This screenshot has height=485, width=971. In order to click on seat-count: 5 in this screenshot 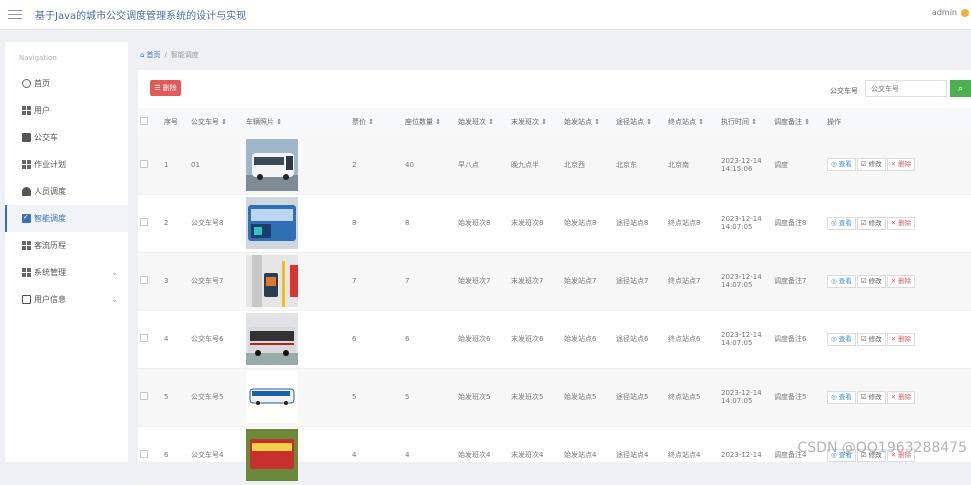, I will do `click(429, 397)`.